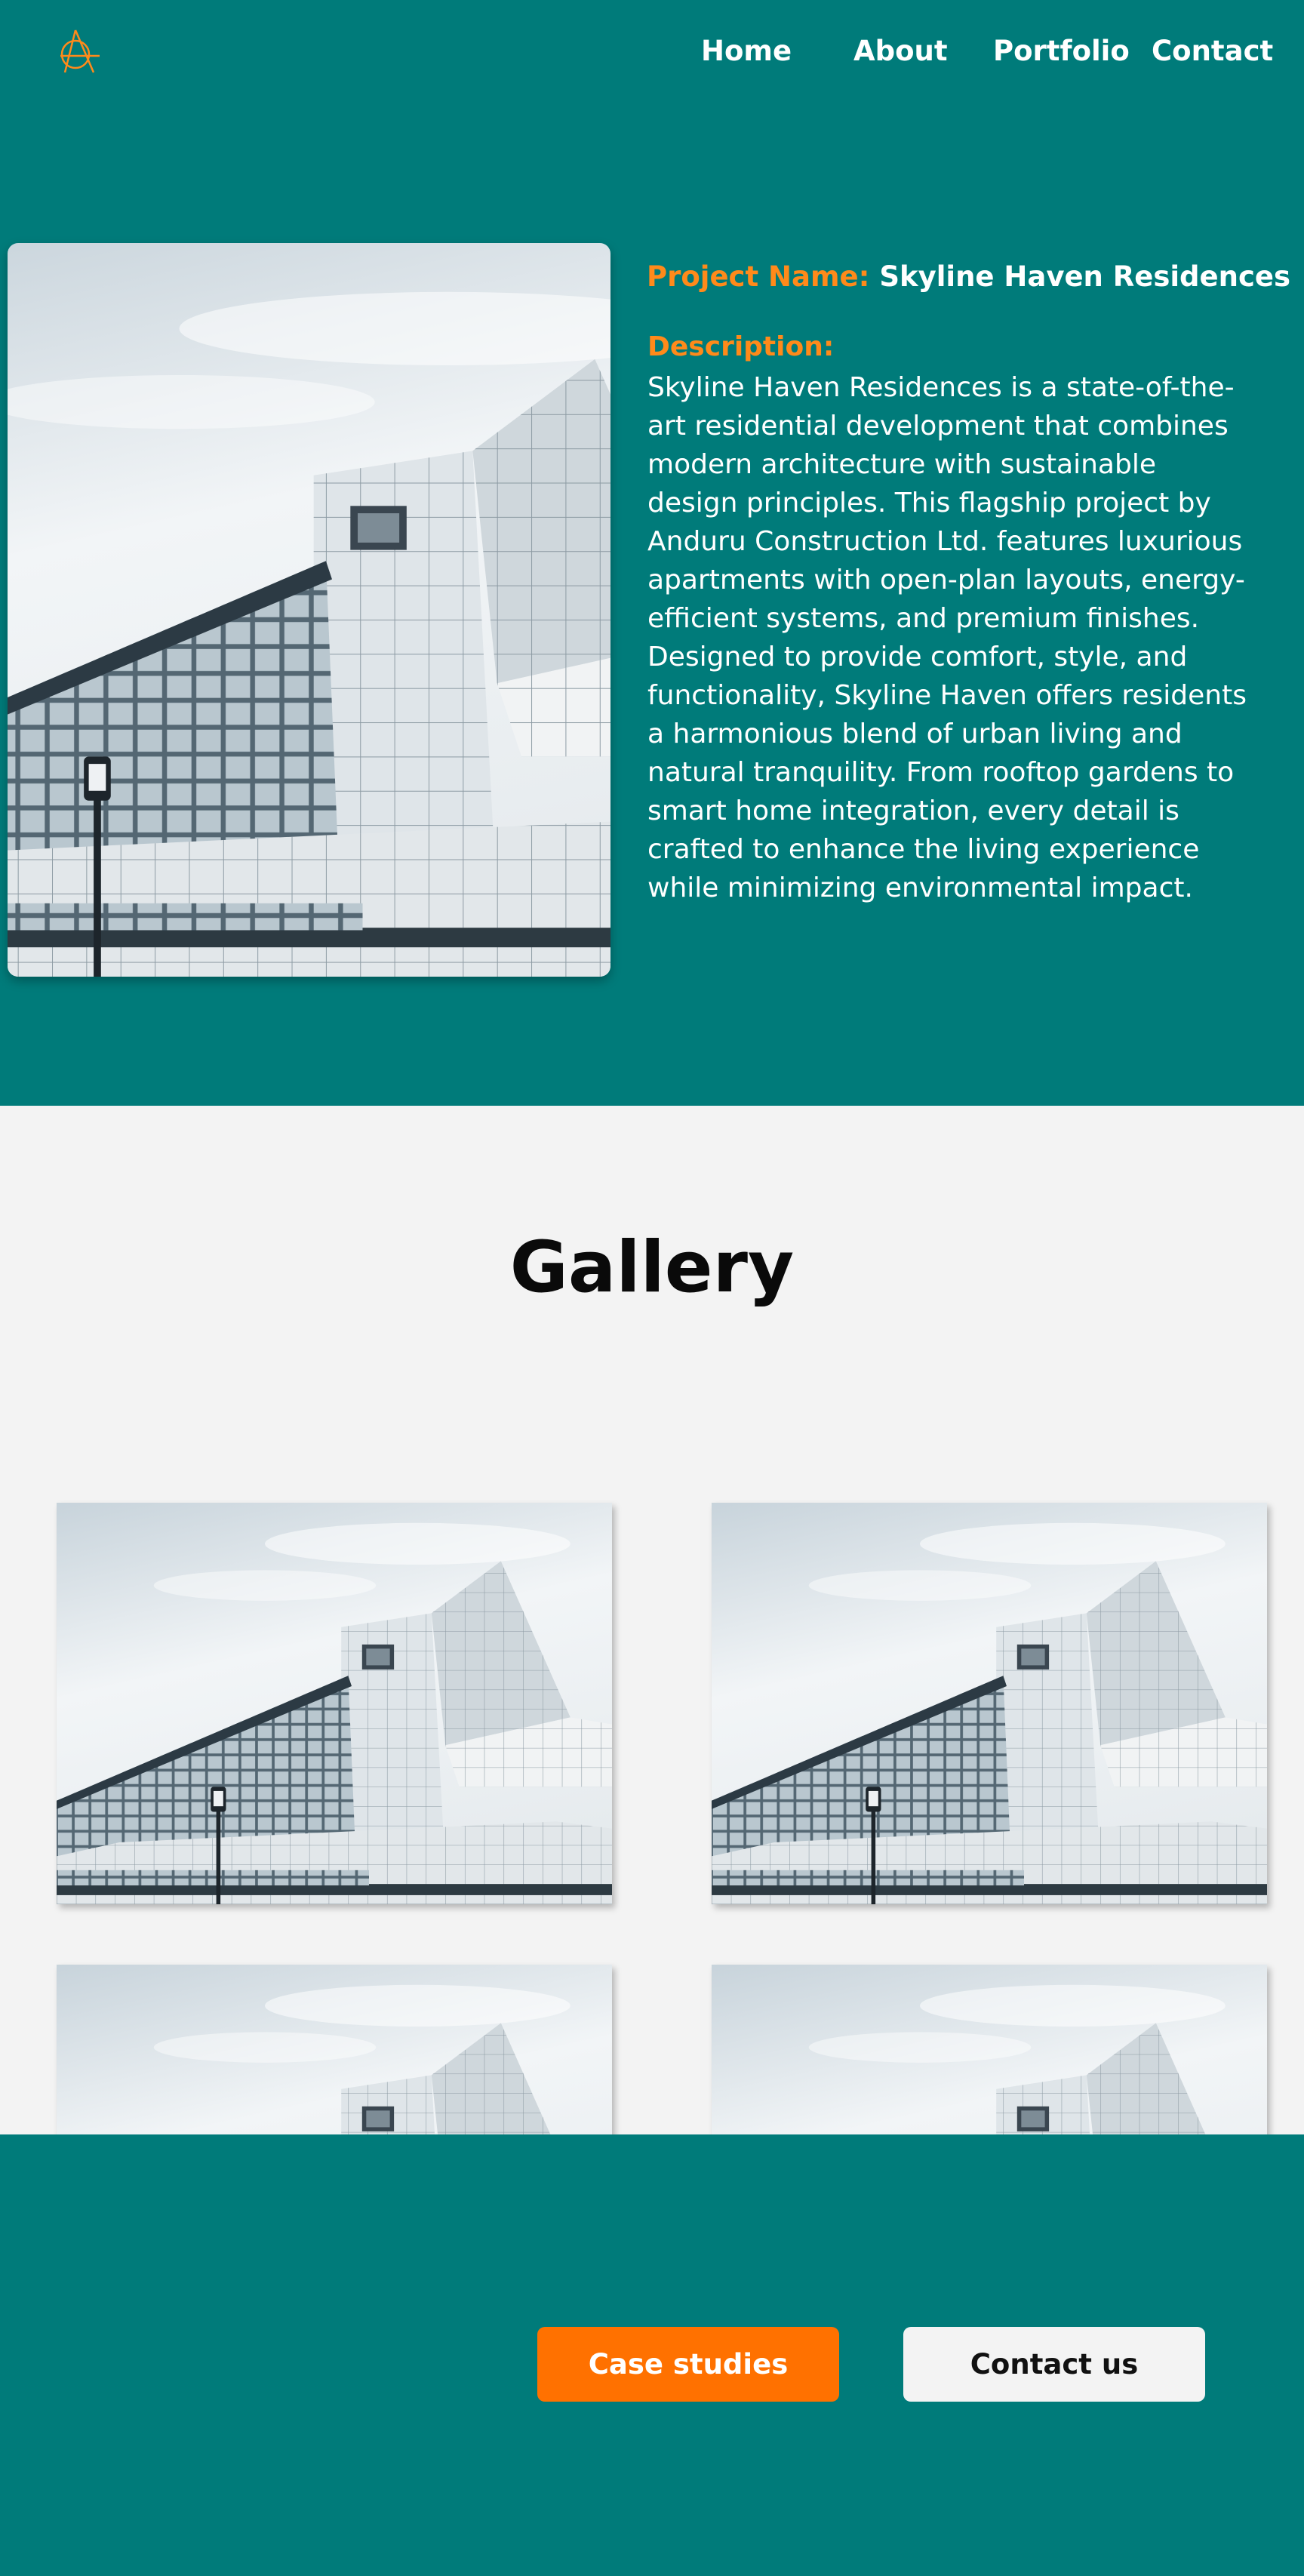 This screenshot has height=2576, width=1304. I want to click on nav-home-link: Home, so click(746, 51).